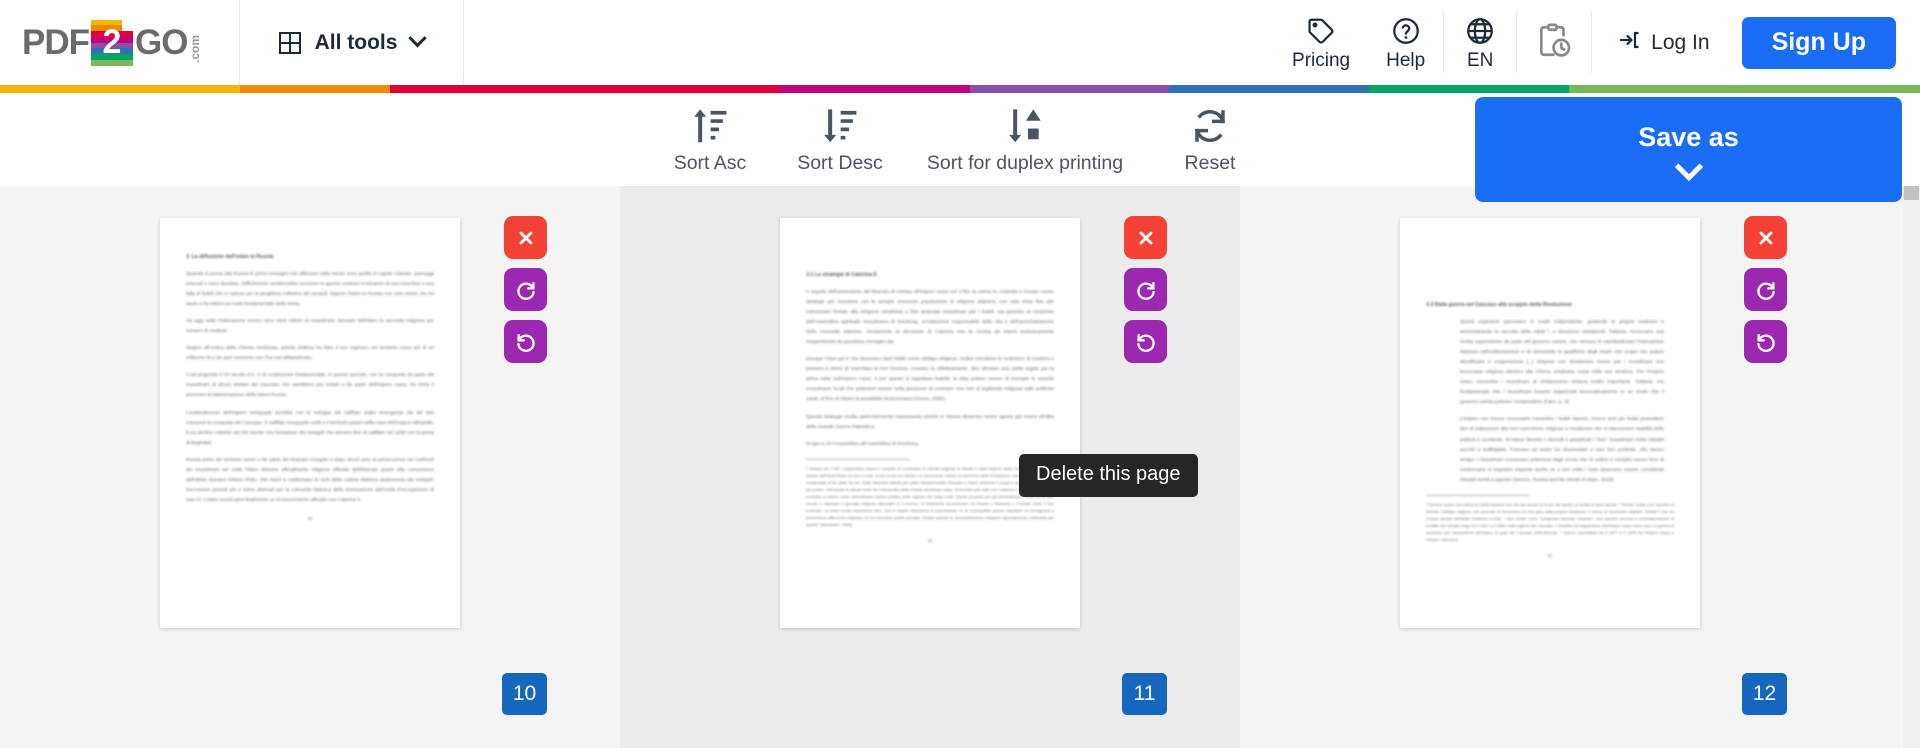 The width and height of the screenshot is (1920, 748). I want to click on logo-cell: PDF 2 GO .com, so click(120, 42).